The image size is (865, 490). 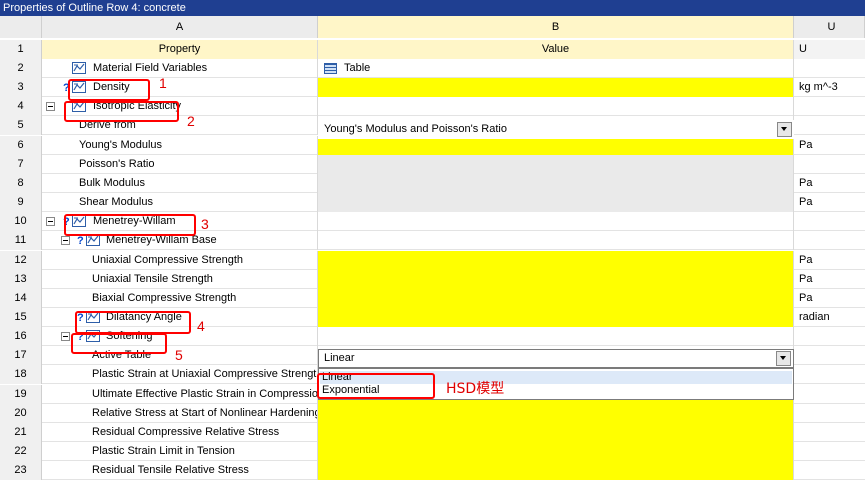 I want to click on property-cell: Plastic Strain Limit in Tension, so click(x=180, y=451).